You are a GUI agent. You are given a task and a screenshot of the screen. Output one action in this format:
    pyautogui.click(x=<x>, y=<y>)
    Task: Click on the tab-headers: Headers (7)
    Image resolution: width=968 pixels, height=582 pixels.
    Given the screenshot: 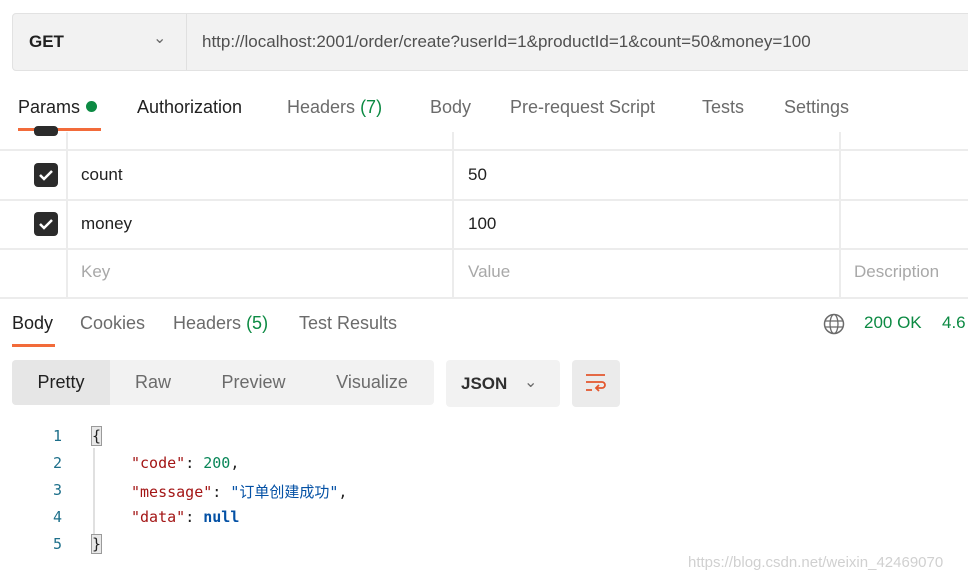 What is the action you would take?
    pyautogui.click(x=334, y=107)
    